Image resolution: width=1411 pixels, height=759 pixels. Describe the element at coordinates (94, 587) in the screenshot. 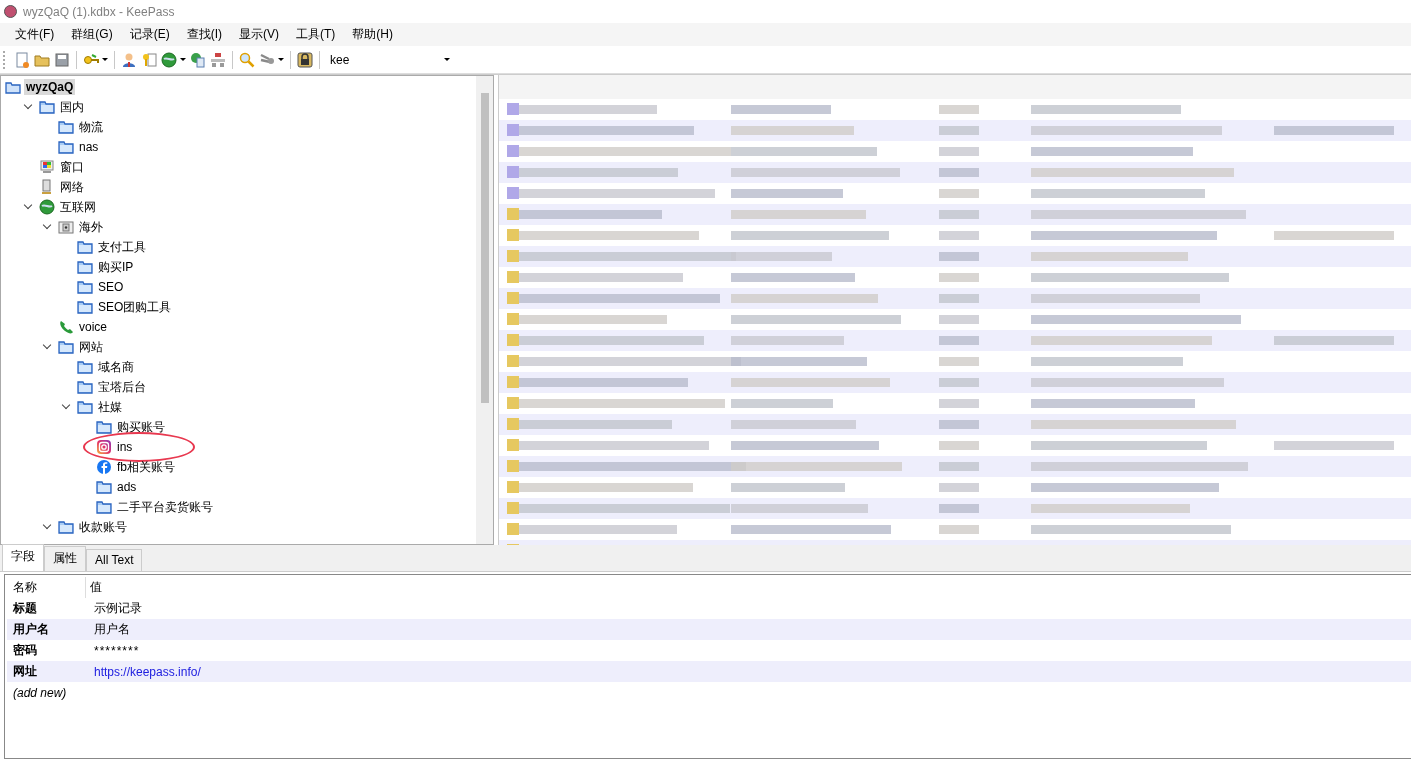

I see `column-header: 值` at that location.